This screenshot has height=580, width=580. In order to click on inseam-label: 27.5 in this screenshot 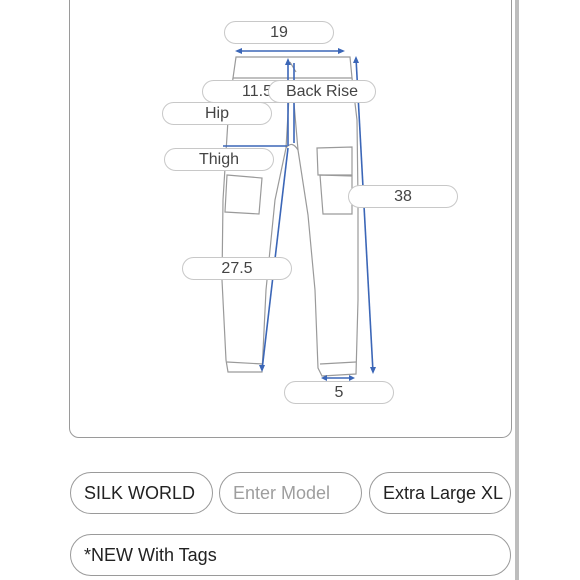, I will do `click(237, 268)`.